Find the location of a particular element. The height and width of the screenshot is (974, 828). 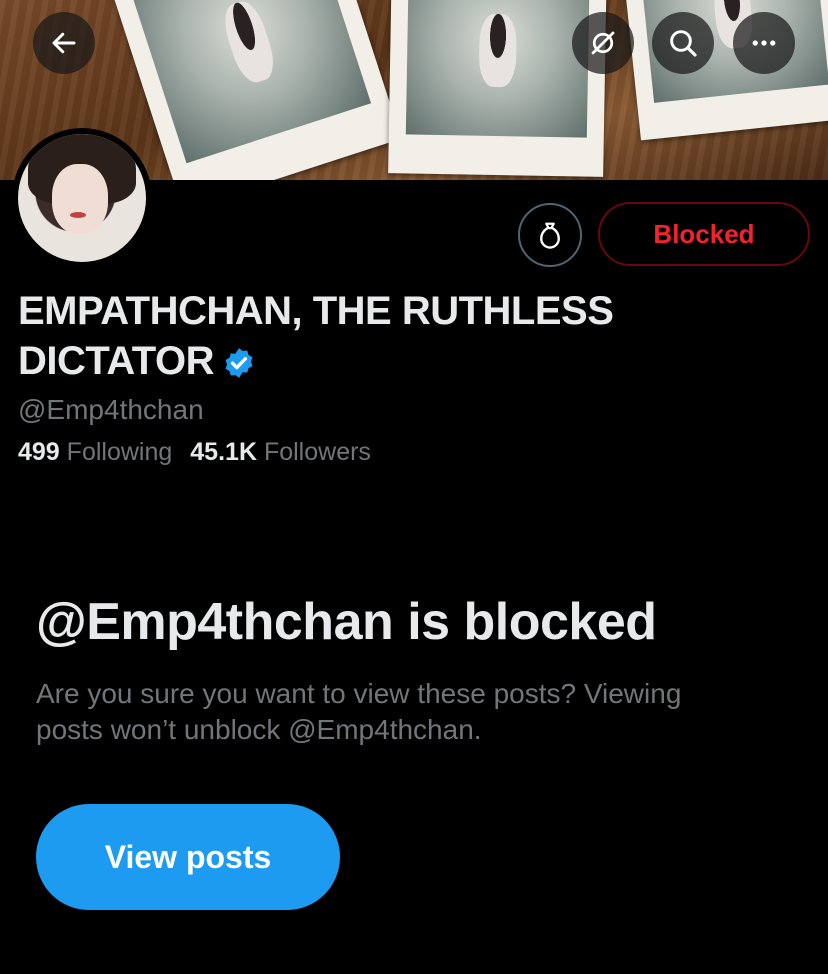

blocked-button: Blocked is located at coordinates (704, 234).